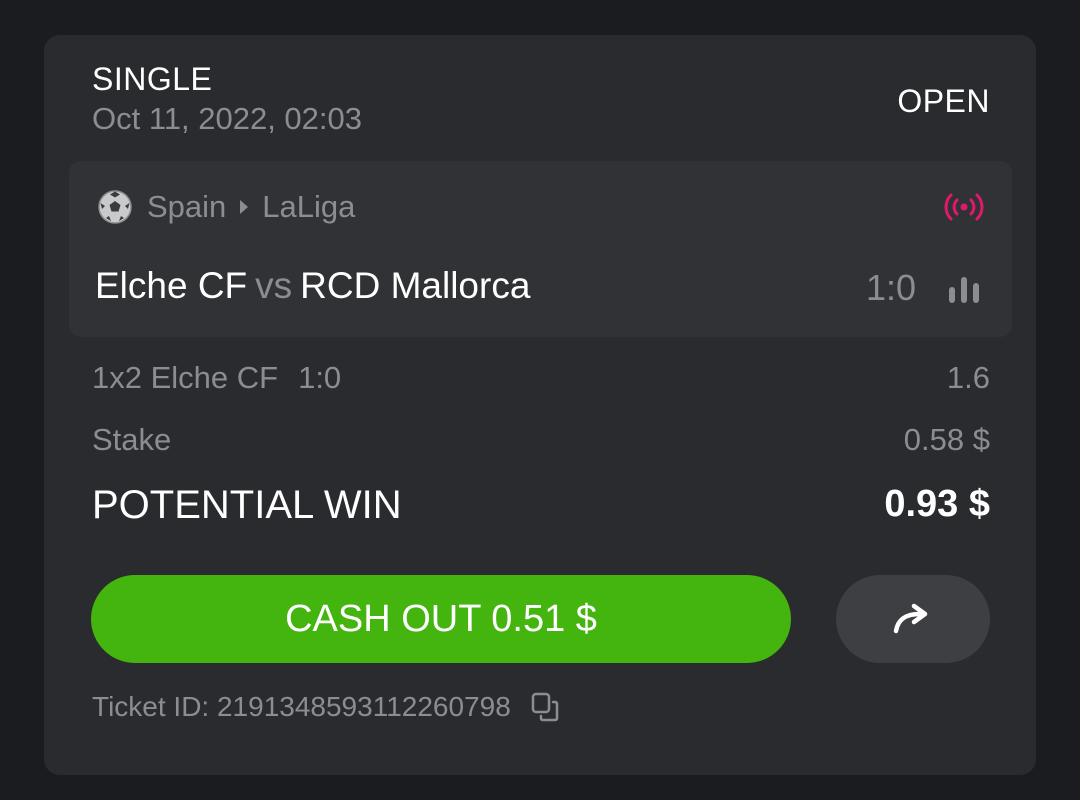 The image size is (1080, 800). I want to click on share-arrow-icon, so click(910, 618).